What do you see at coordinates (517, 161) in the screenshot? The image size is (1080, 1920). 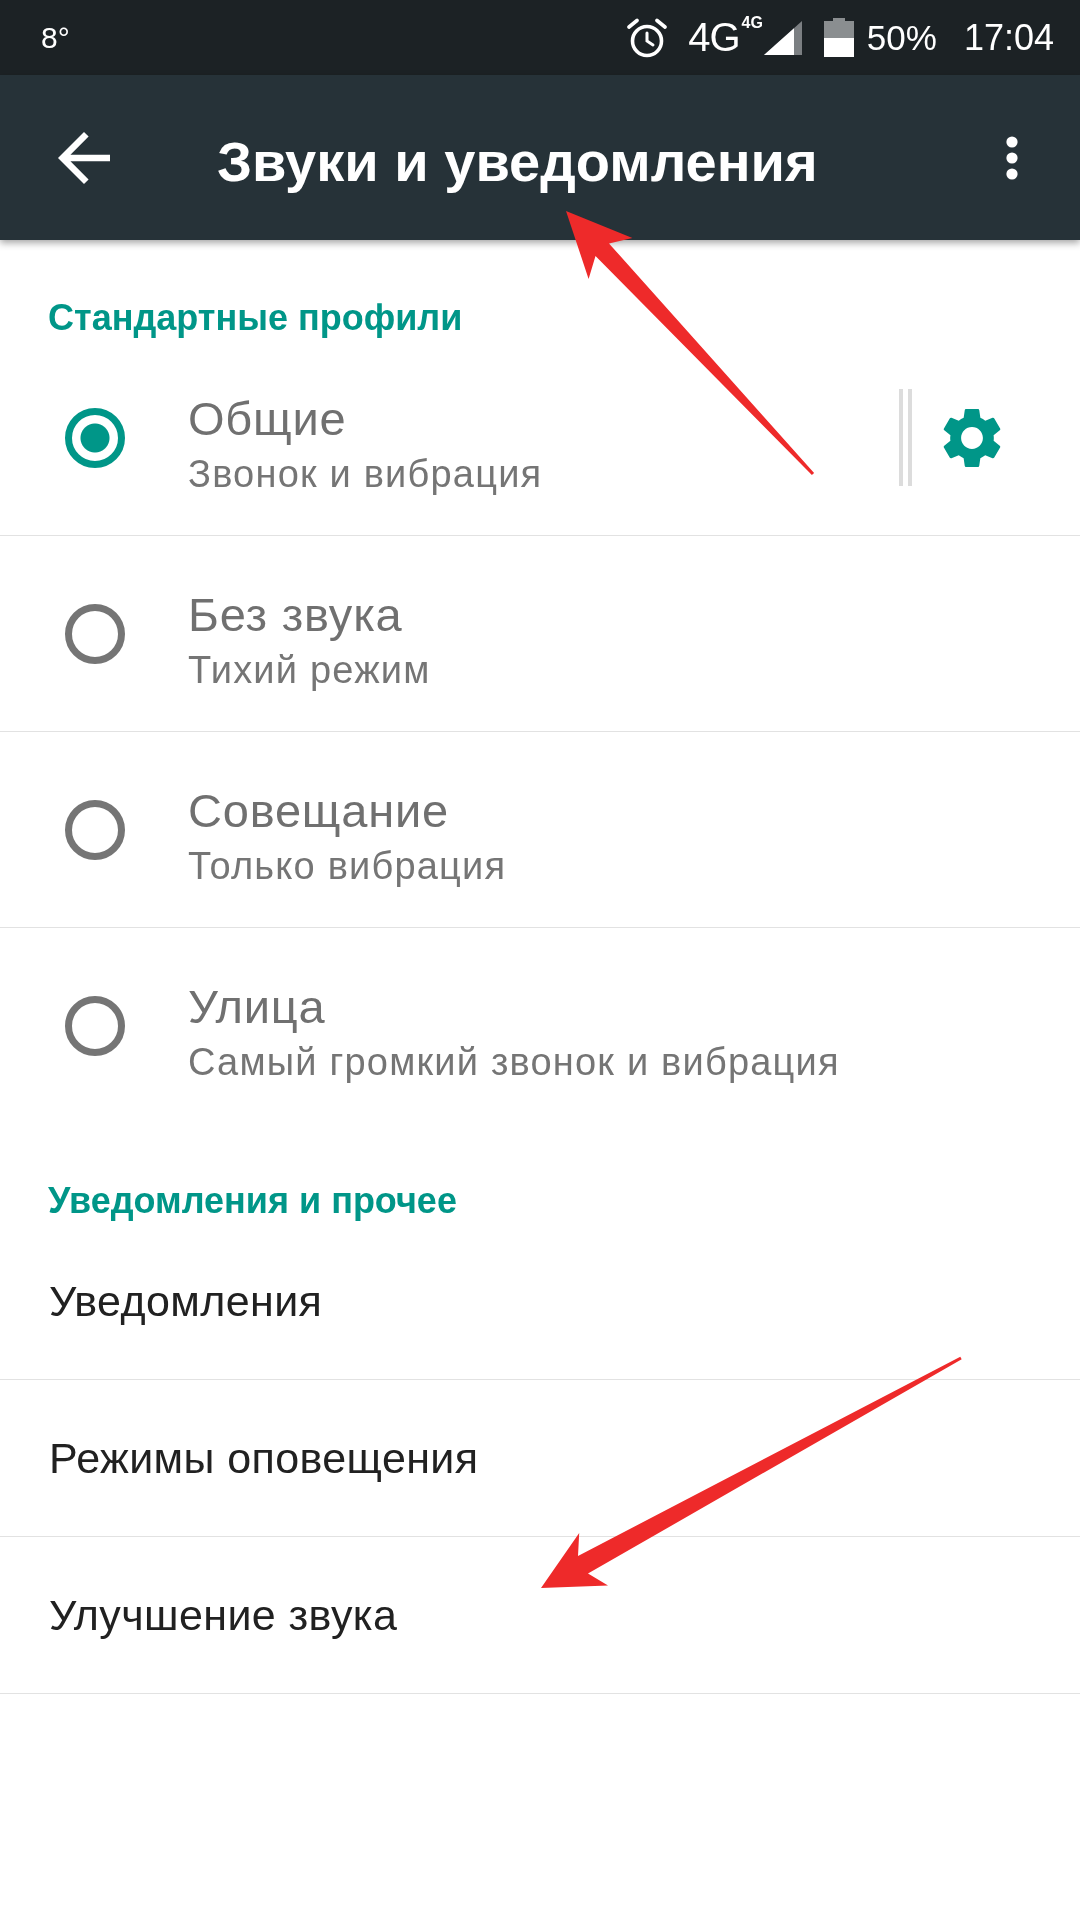 I see `toolbar-title: Звуки и уведомления` at bounding box center [517, 161].